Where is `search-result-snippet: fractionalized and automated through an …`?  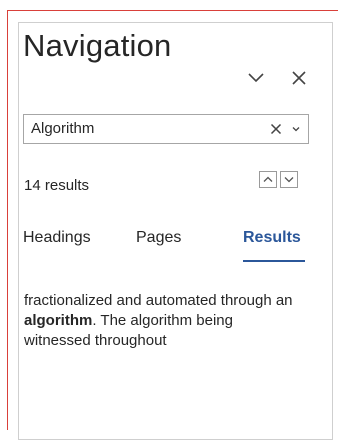
search-result-snippet: fractionalized and automated through an … is located at coordinates (162, 321).